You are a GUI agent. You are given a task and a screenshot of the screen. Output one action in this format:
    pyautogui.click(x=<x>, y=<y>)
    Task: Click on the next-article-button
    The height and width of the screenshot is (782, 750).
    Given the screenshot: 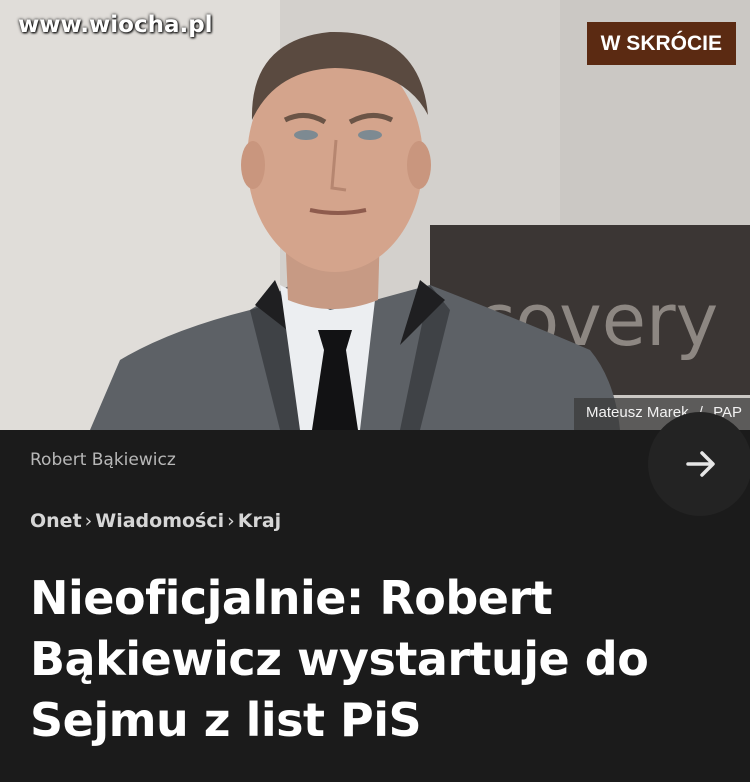 What is the action you would take?
    pyautogui.click(x=699, y=464)
    